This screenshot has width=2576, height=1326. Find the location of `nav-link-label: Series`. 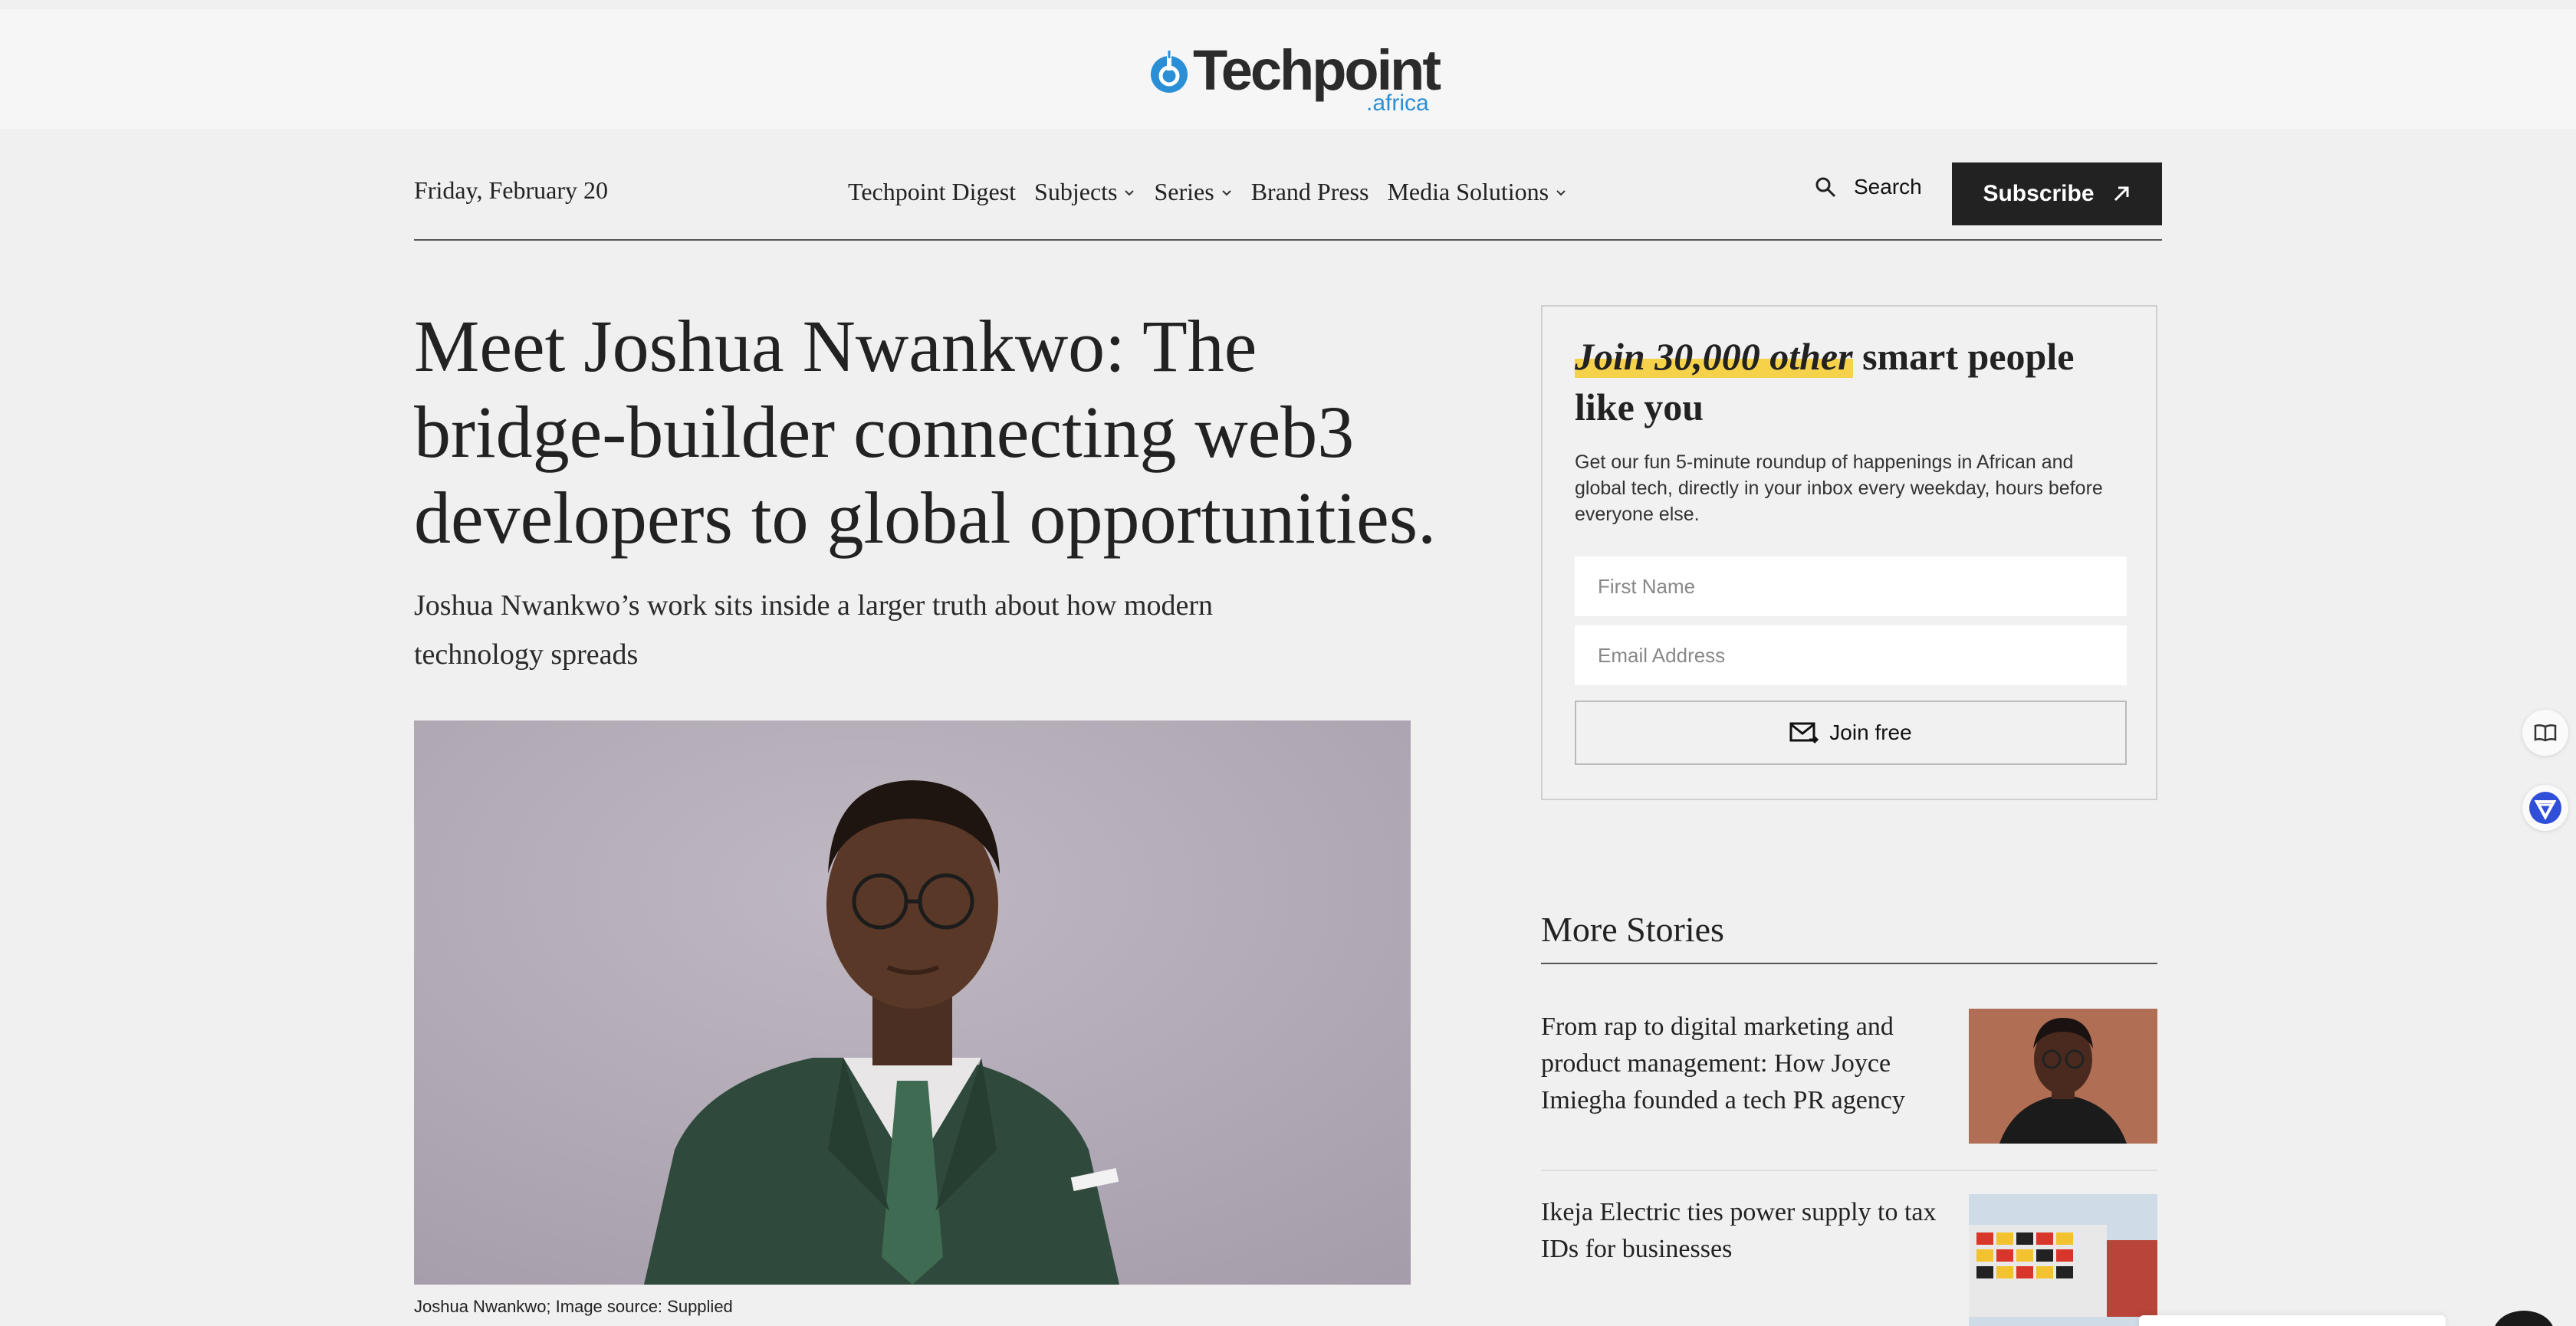

nav-link-label: Series is located at coordinates (1184, 191).